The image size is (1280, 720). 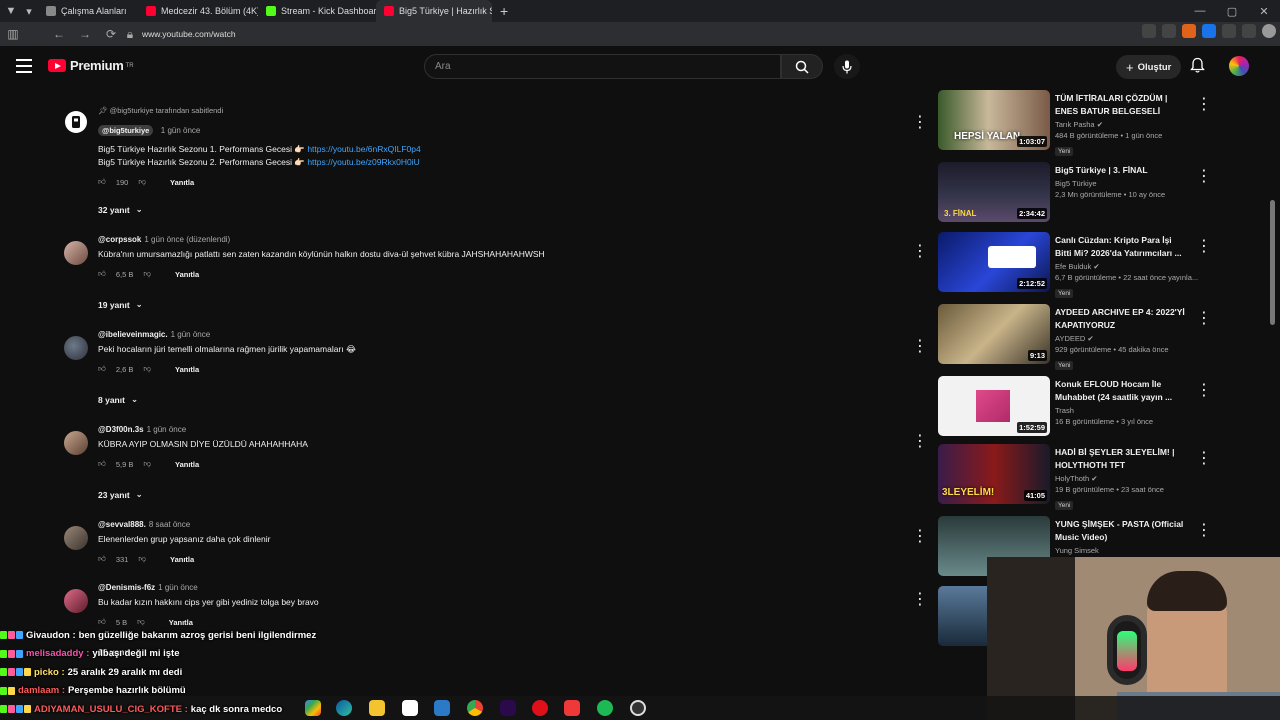 I want to click on translate-icon, so click(x=1149, y=31).